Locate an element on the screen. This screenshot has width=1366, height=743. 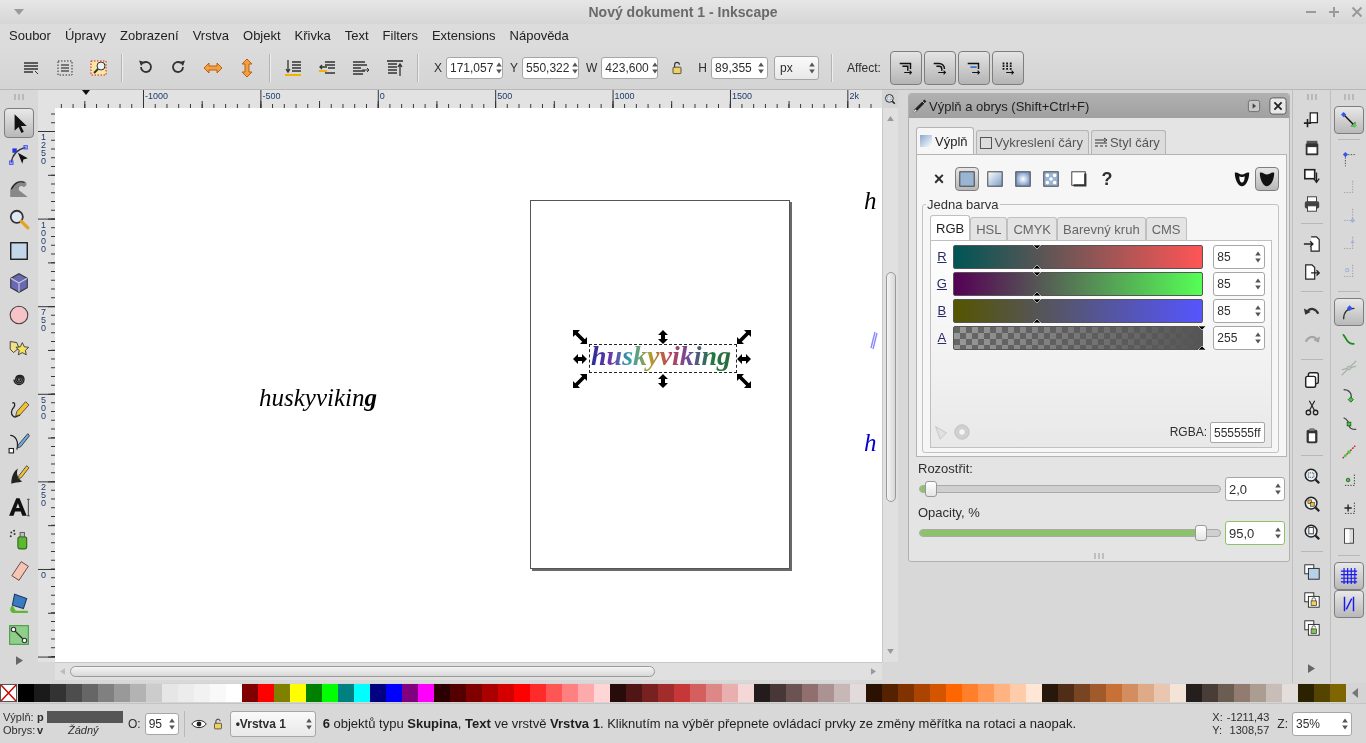
panel-menu-icon is located at coordinates (1254, 106).